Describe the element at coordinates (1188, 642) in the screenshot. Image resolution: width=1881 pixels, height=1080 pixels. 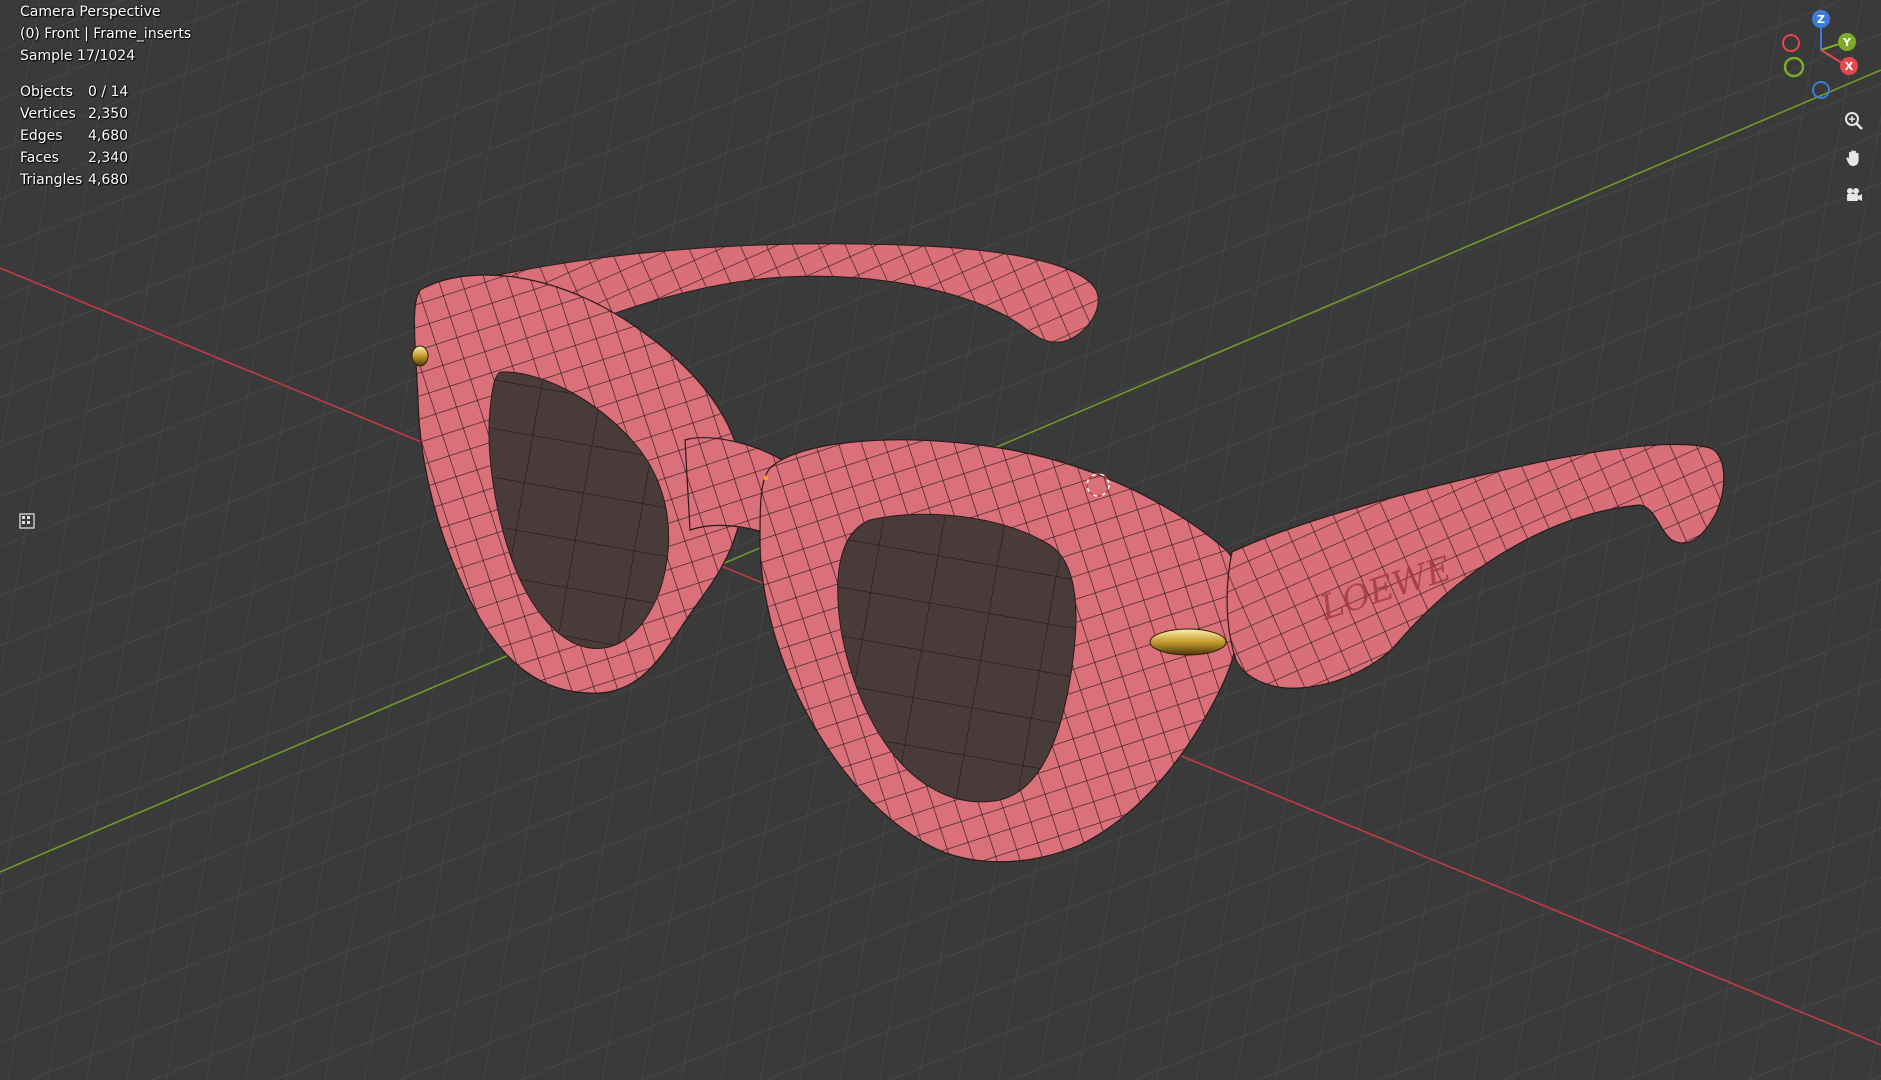
I see `hinge-right` at that location.